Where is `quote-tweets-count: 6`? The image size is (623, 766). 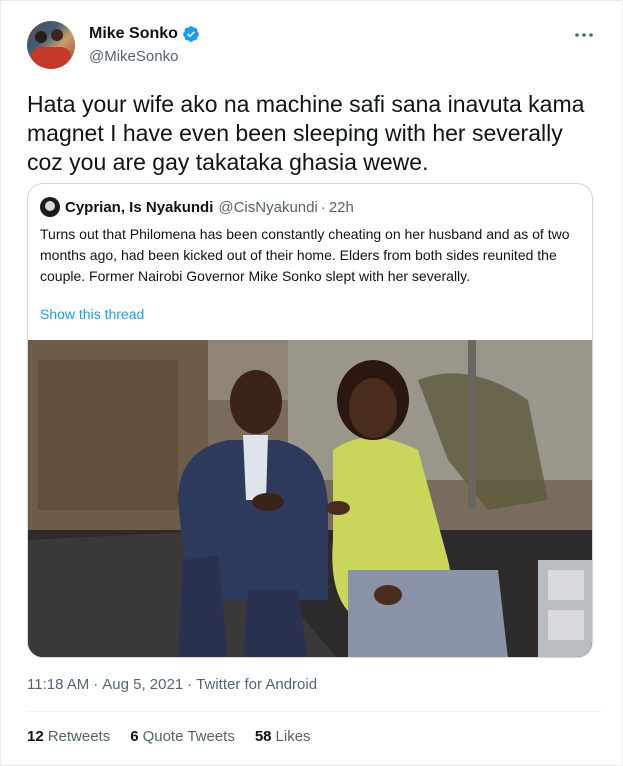 quote-tweets-count: 6 is located at coordinates (134, 736).